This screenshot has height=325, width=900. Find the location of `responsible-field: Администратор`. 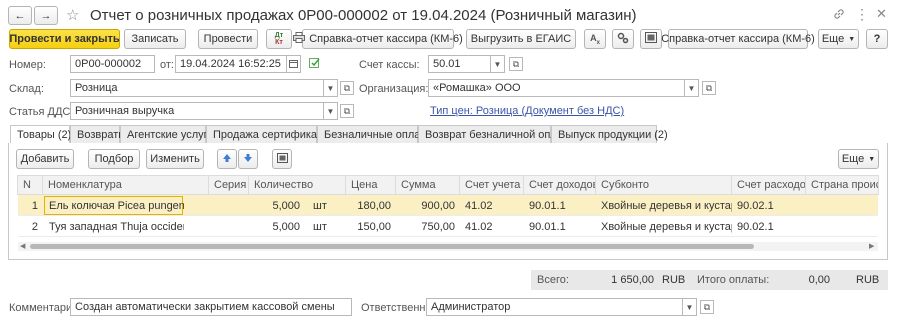

responsible-field: Администратор is located at coordinates (554, 307).